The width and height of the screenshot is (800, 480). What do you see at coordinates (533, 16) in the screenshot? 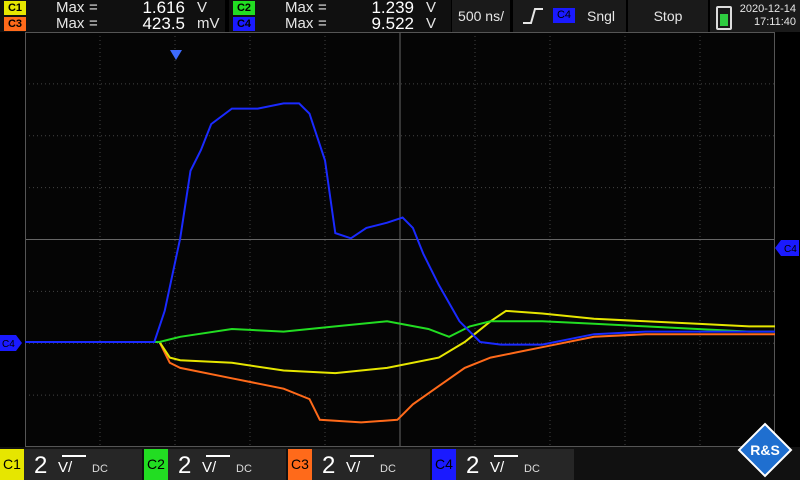
I see `rising-edge-icon` at bounding box center [533, 16].